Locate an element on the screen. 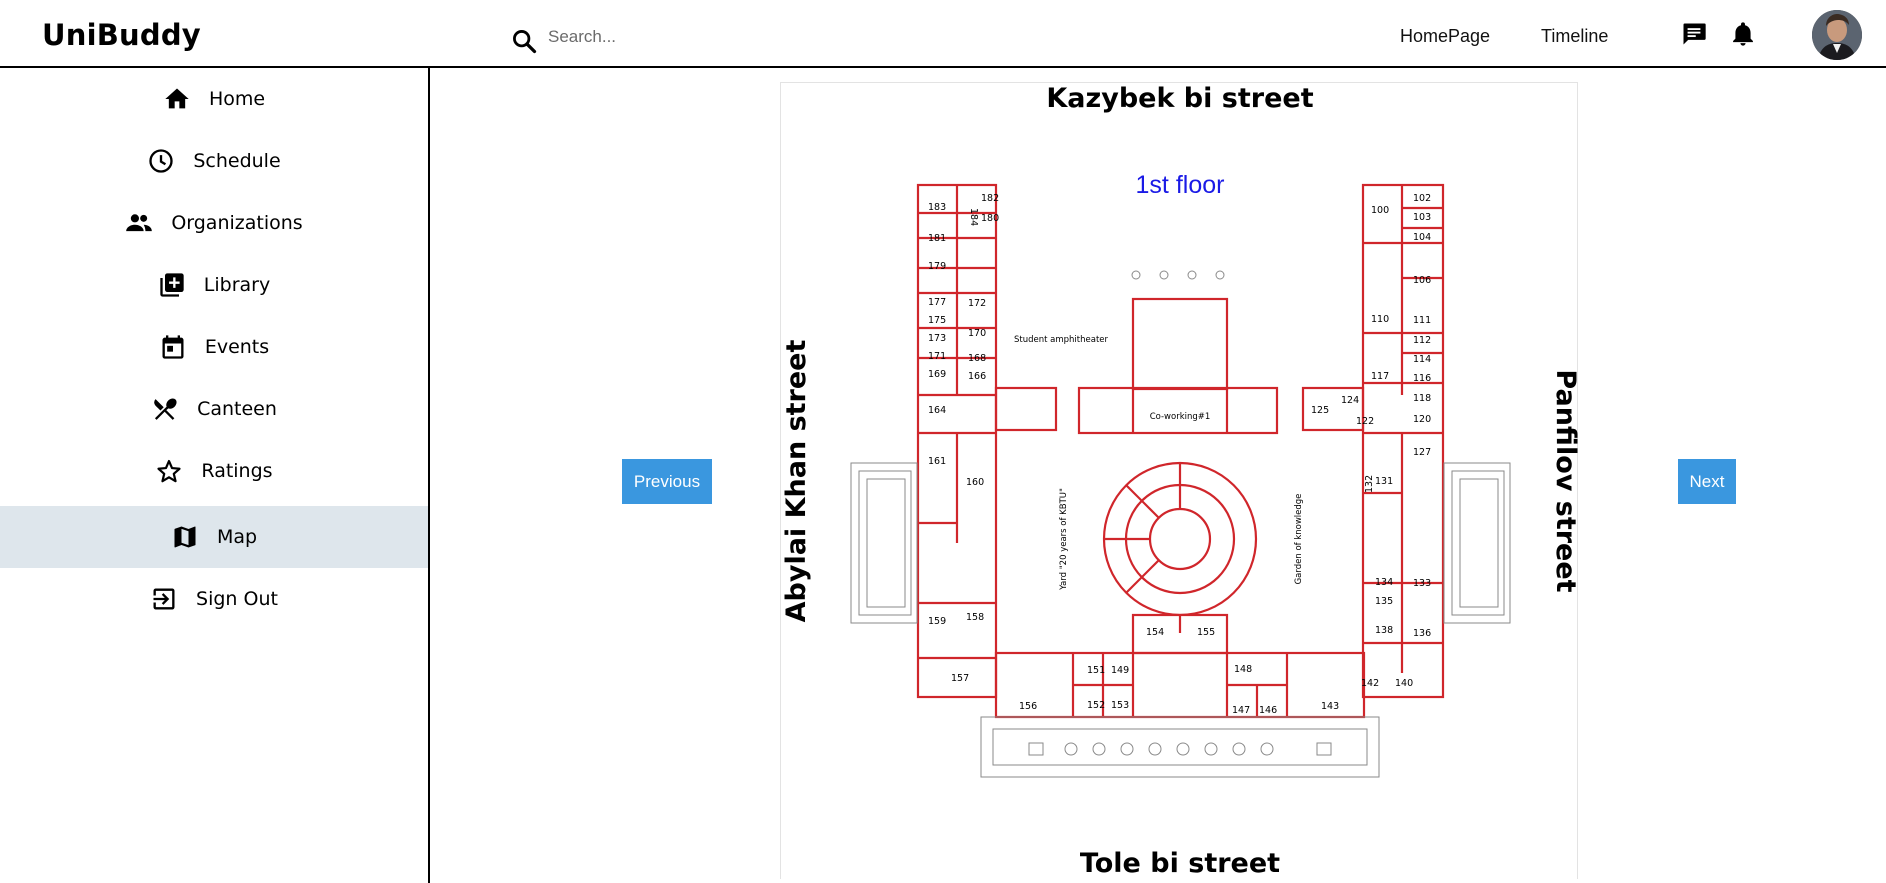 Image resolution: width=1886 pixels, height=883 pixels. room-127: 127 is located at coordinates (1422, 452).